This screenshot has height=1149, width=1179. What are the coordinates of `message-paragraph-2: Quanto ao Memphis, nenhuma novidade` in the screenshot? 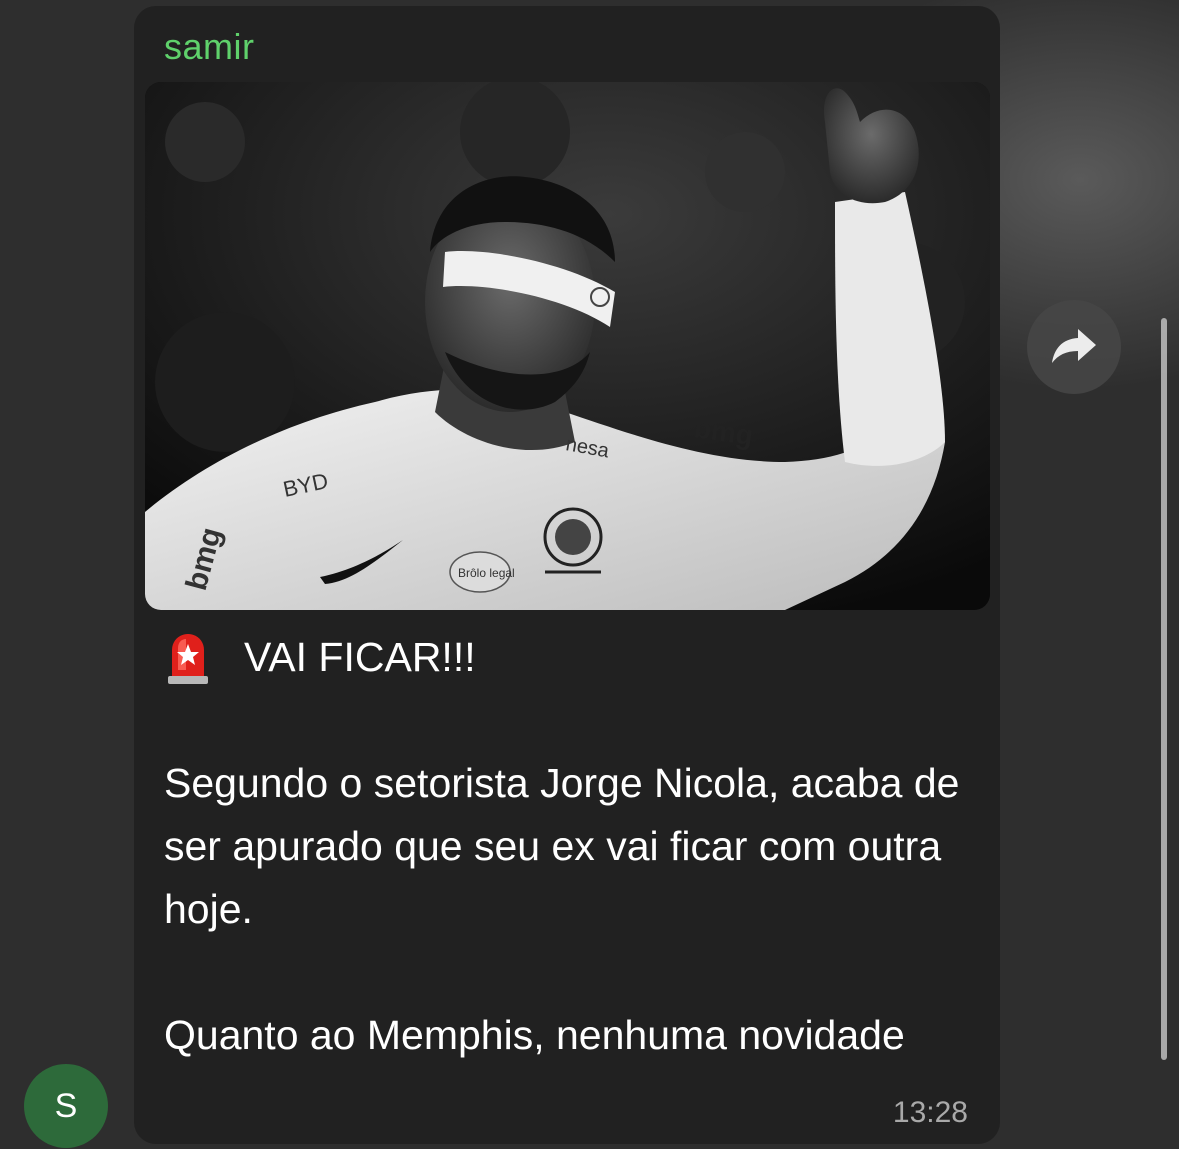 It's located at (534, 1035).